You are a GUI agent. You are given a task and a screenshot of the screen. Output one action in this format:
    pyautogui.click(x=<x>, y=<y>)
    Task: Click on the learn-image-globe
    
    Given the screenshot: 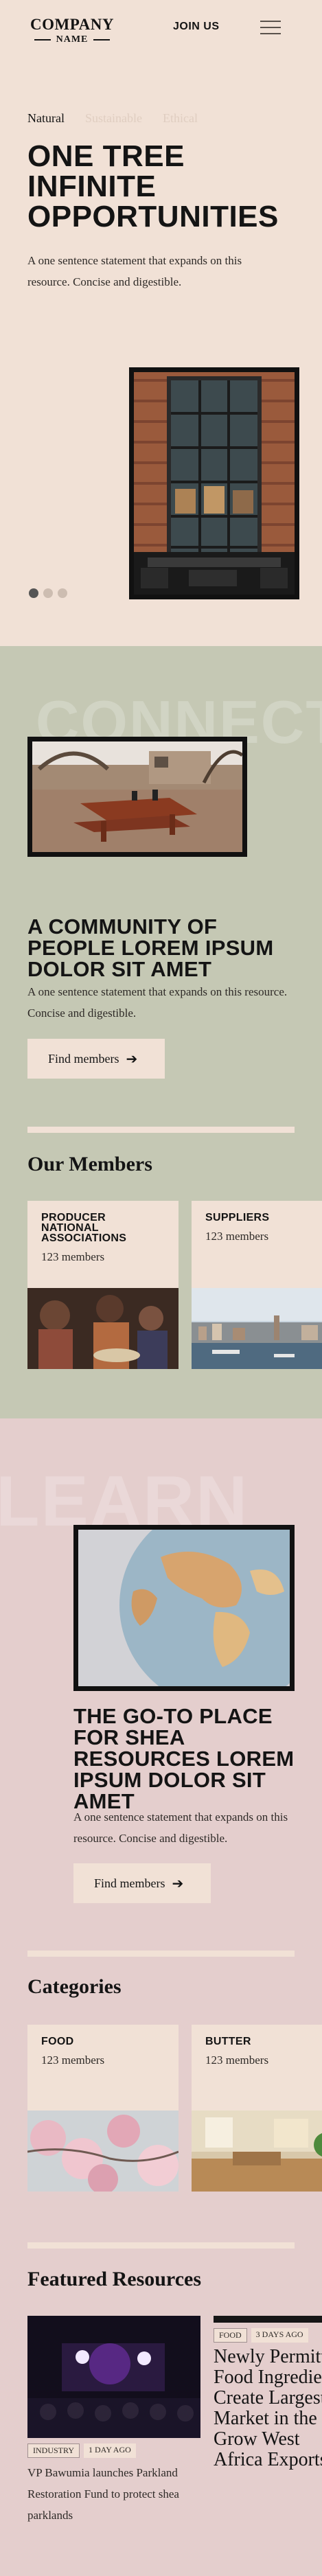 What is the action you would take?
    pyautogui.click(x=184, y=1608)
    